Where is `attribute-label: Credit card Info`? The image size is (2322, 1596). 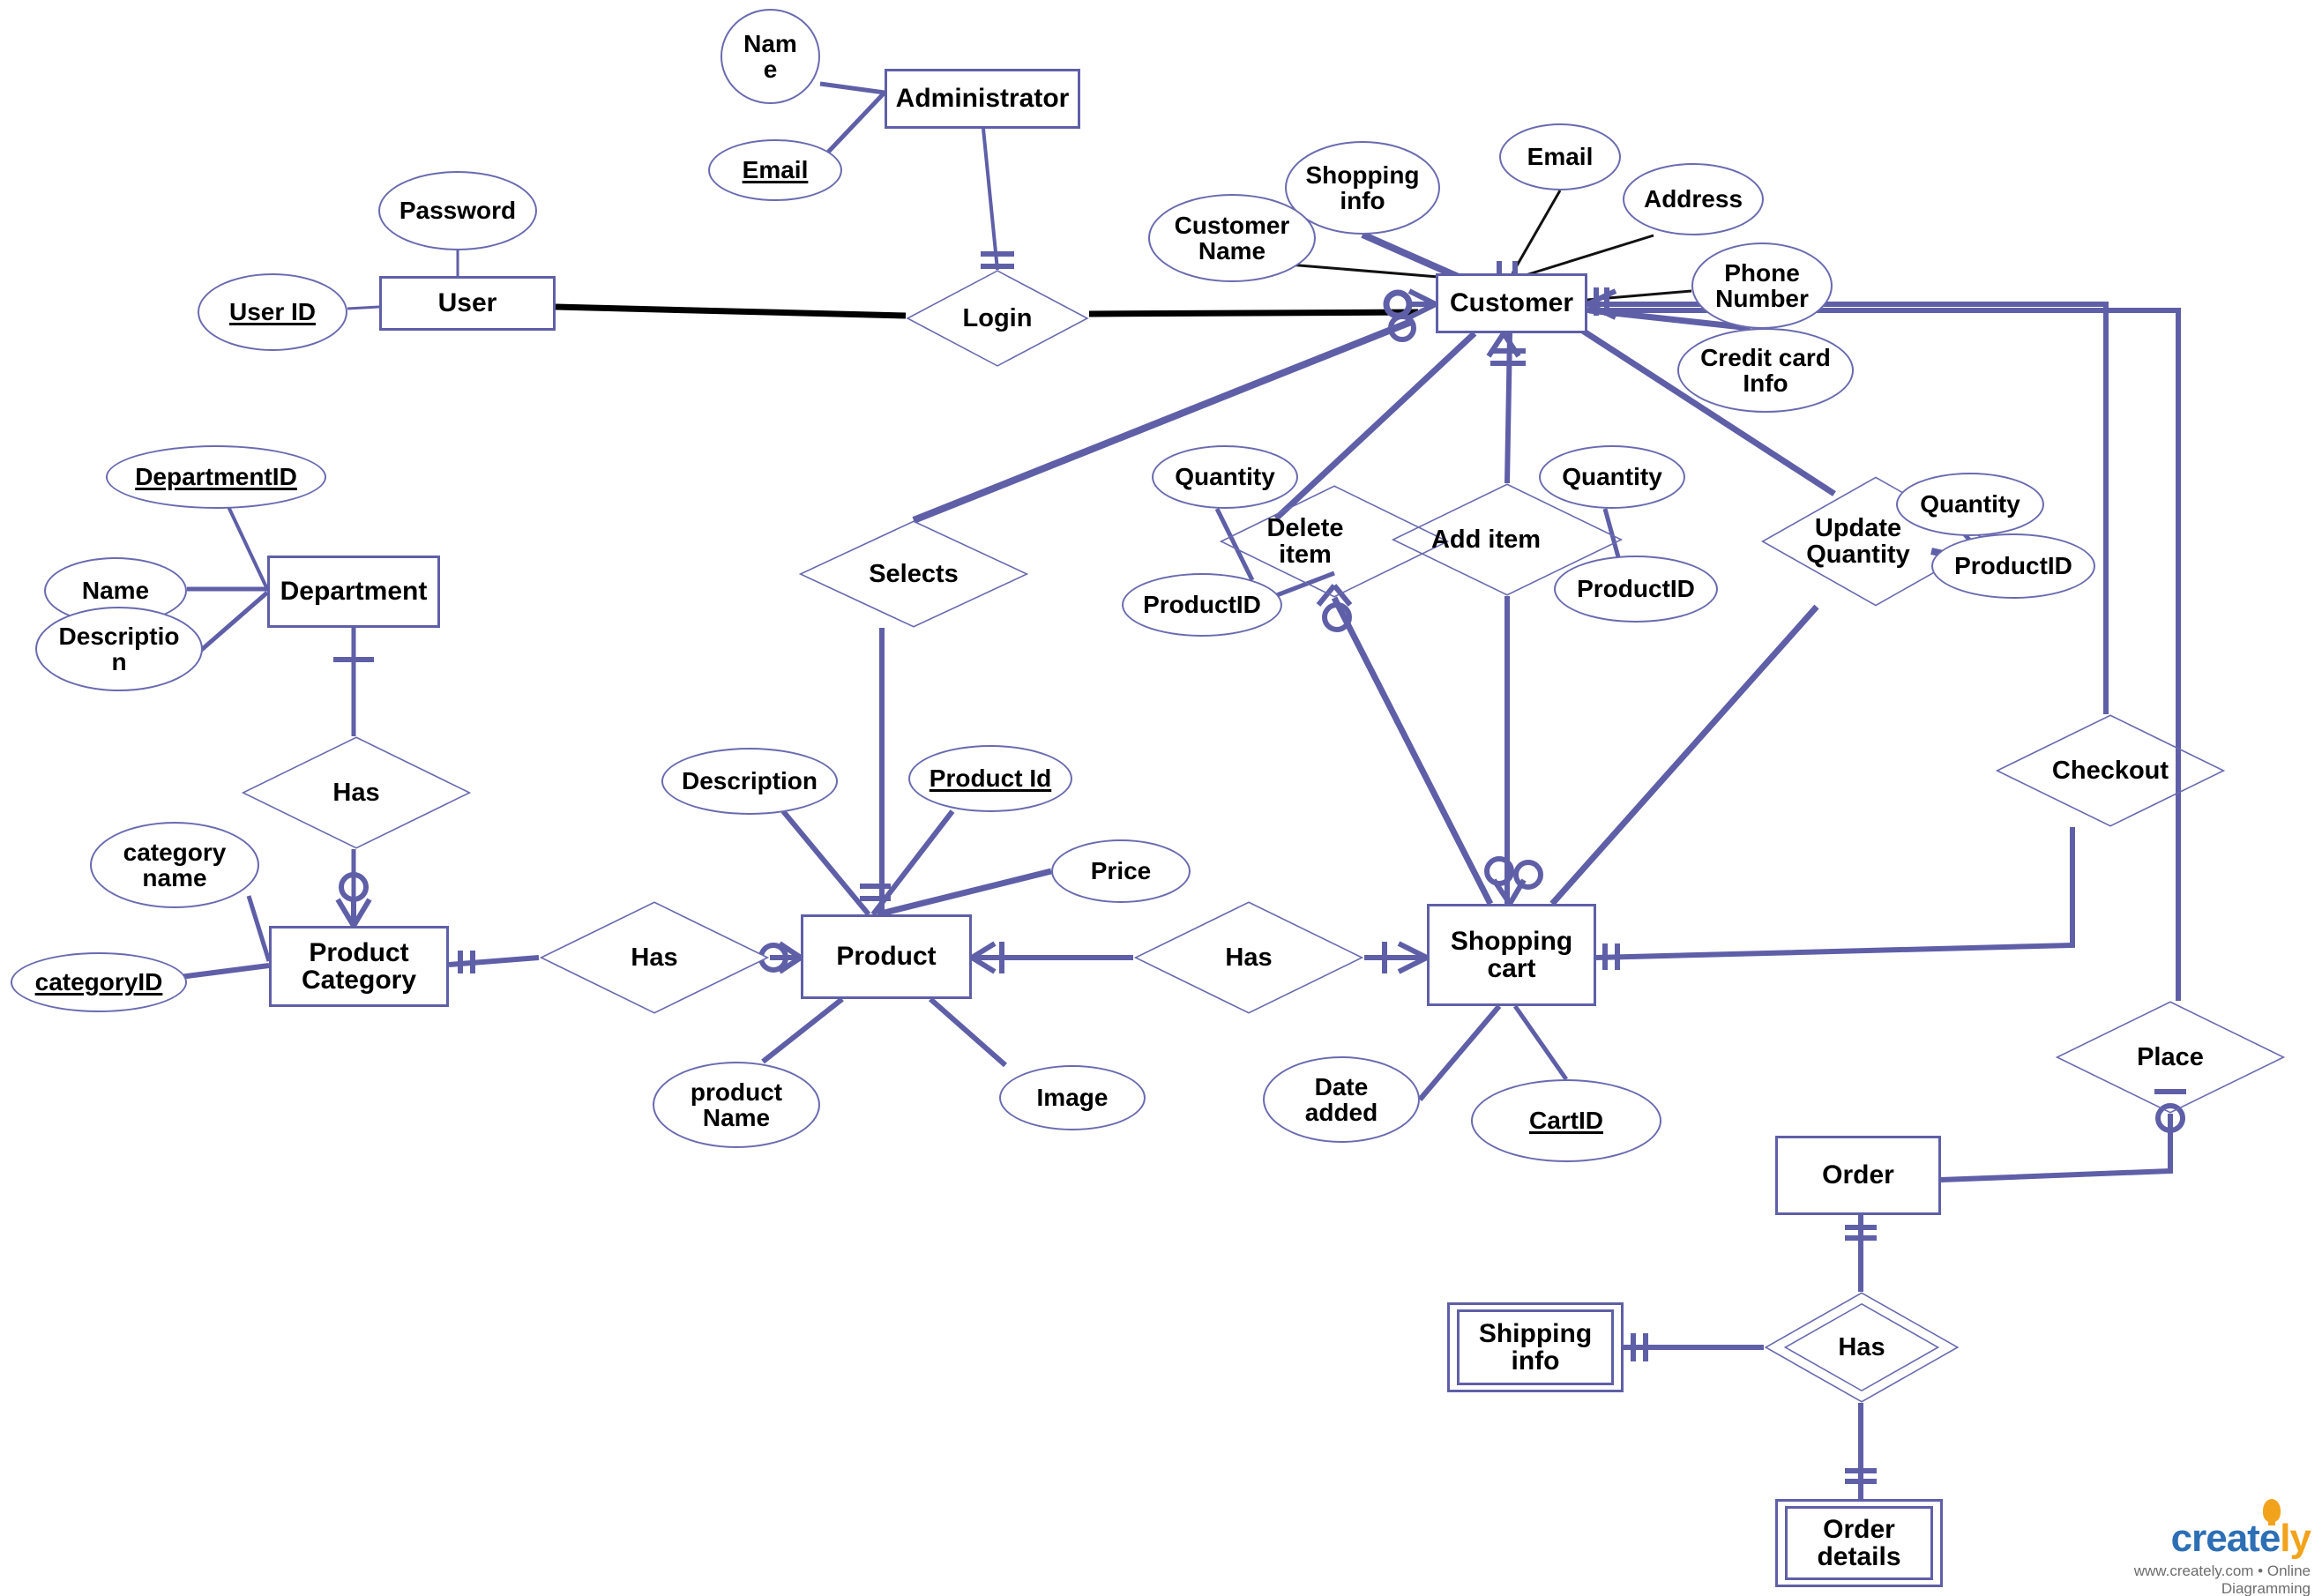
attribute-label: Credit card Info is located at coordinates (1765, 370).